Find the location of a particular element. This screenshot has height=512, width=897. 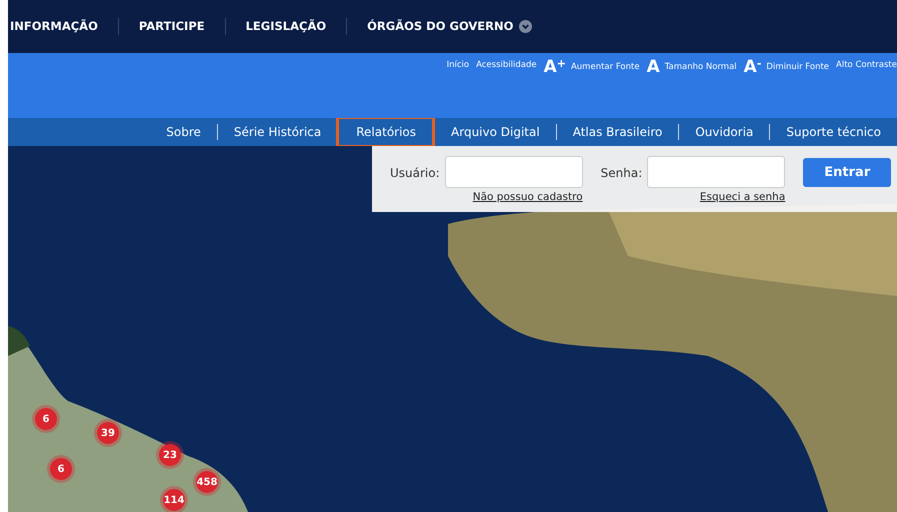

font-size-icon: A$^{+}$ is located at coordinates (555, 67).